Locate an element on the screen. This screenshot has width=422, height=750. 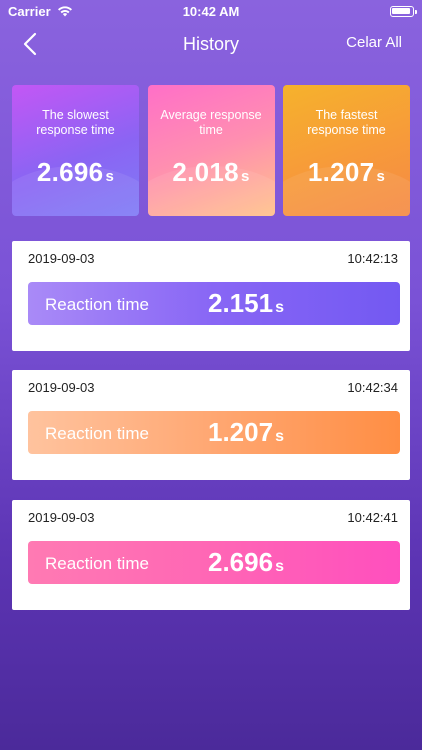
clear-all-button: Celar All is located at coordinates (374, 42).